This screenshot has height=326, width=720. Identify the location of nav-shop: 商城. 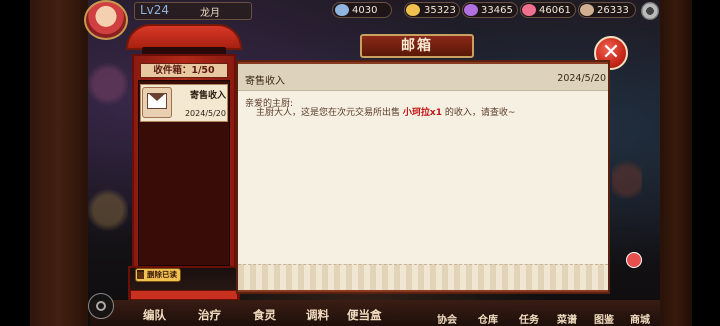
(640, 318).